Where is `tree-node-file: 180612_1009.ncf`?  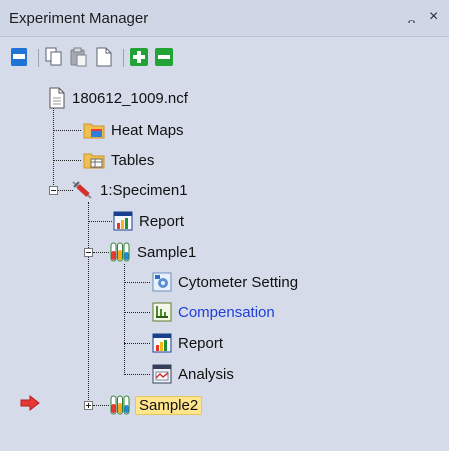 tree-node-file: 180612_1009.ncf is located at coordinates (119, 98).